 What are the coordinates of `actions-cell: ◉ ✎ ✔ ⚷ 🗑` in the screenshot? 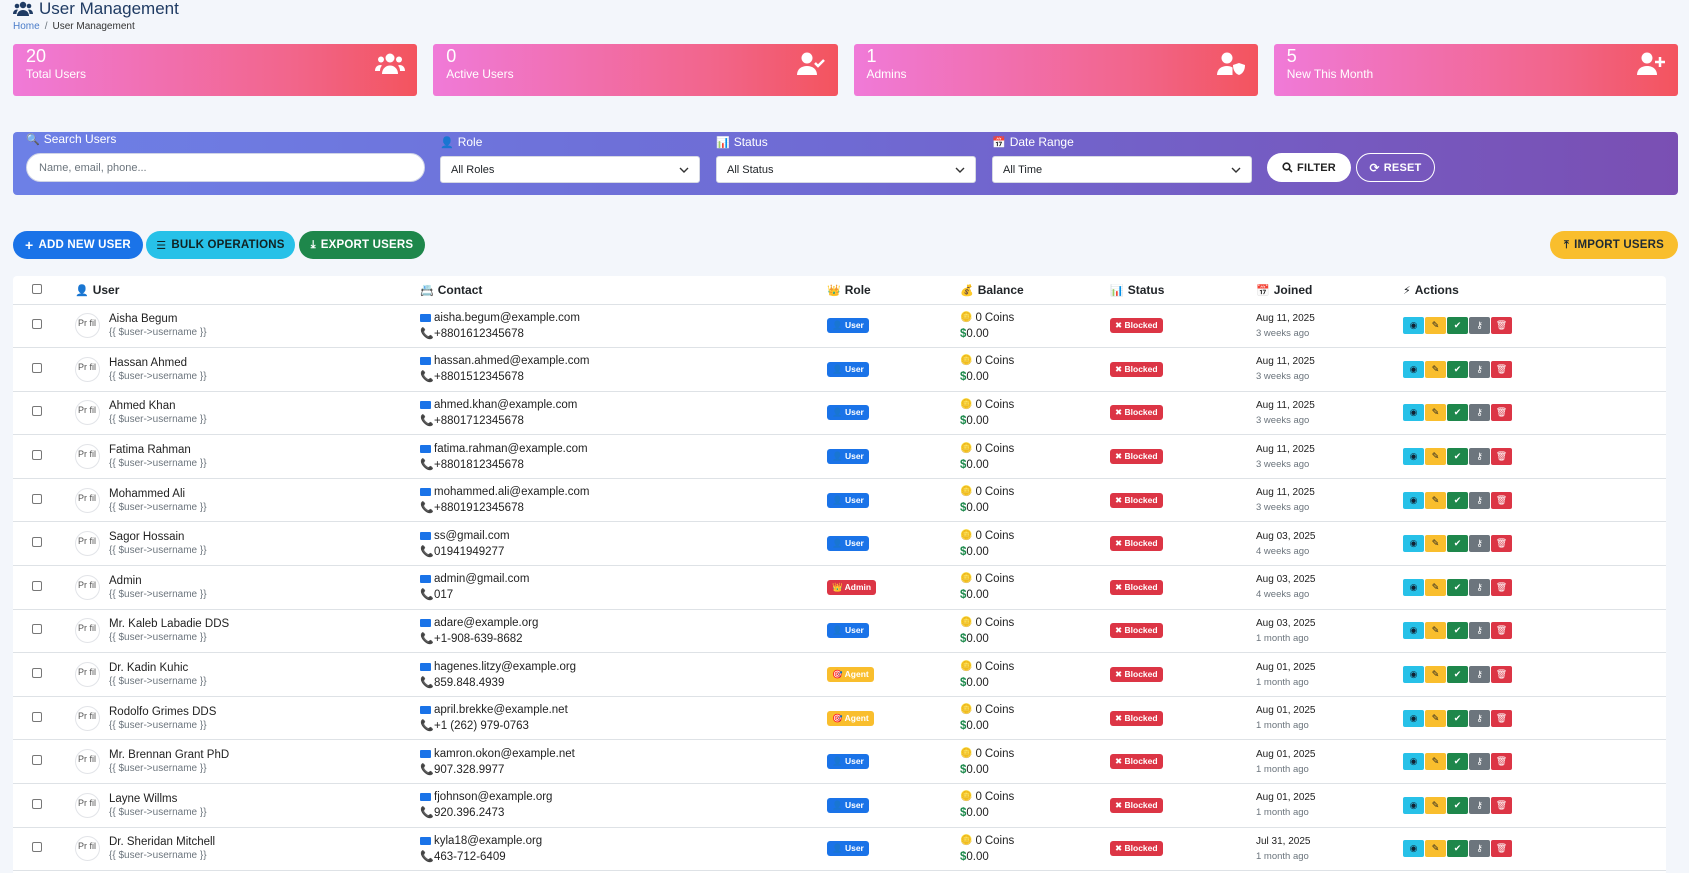 It's located at (1534, 413).